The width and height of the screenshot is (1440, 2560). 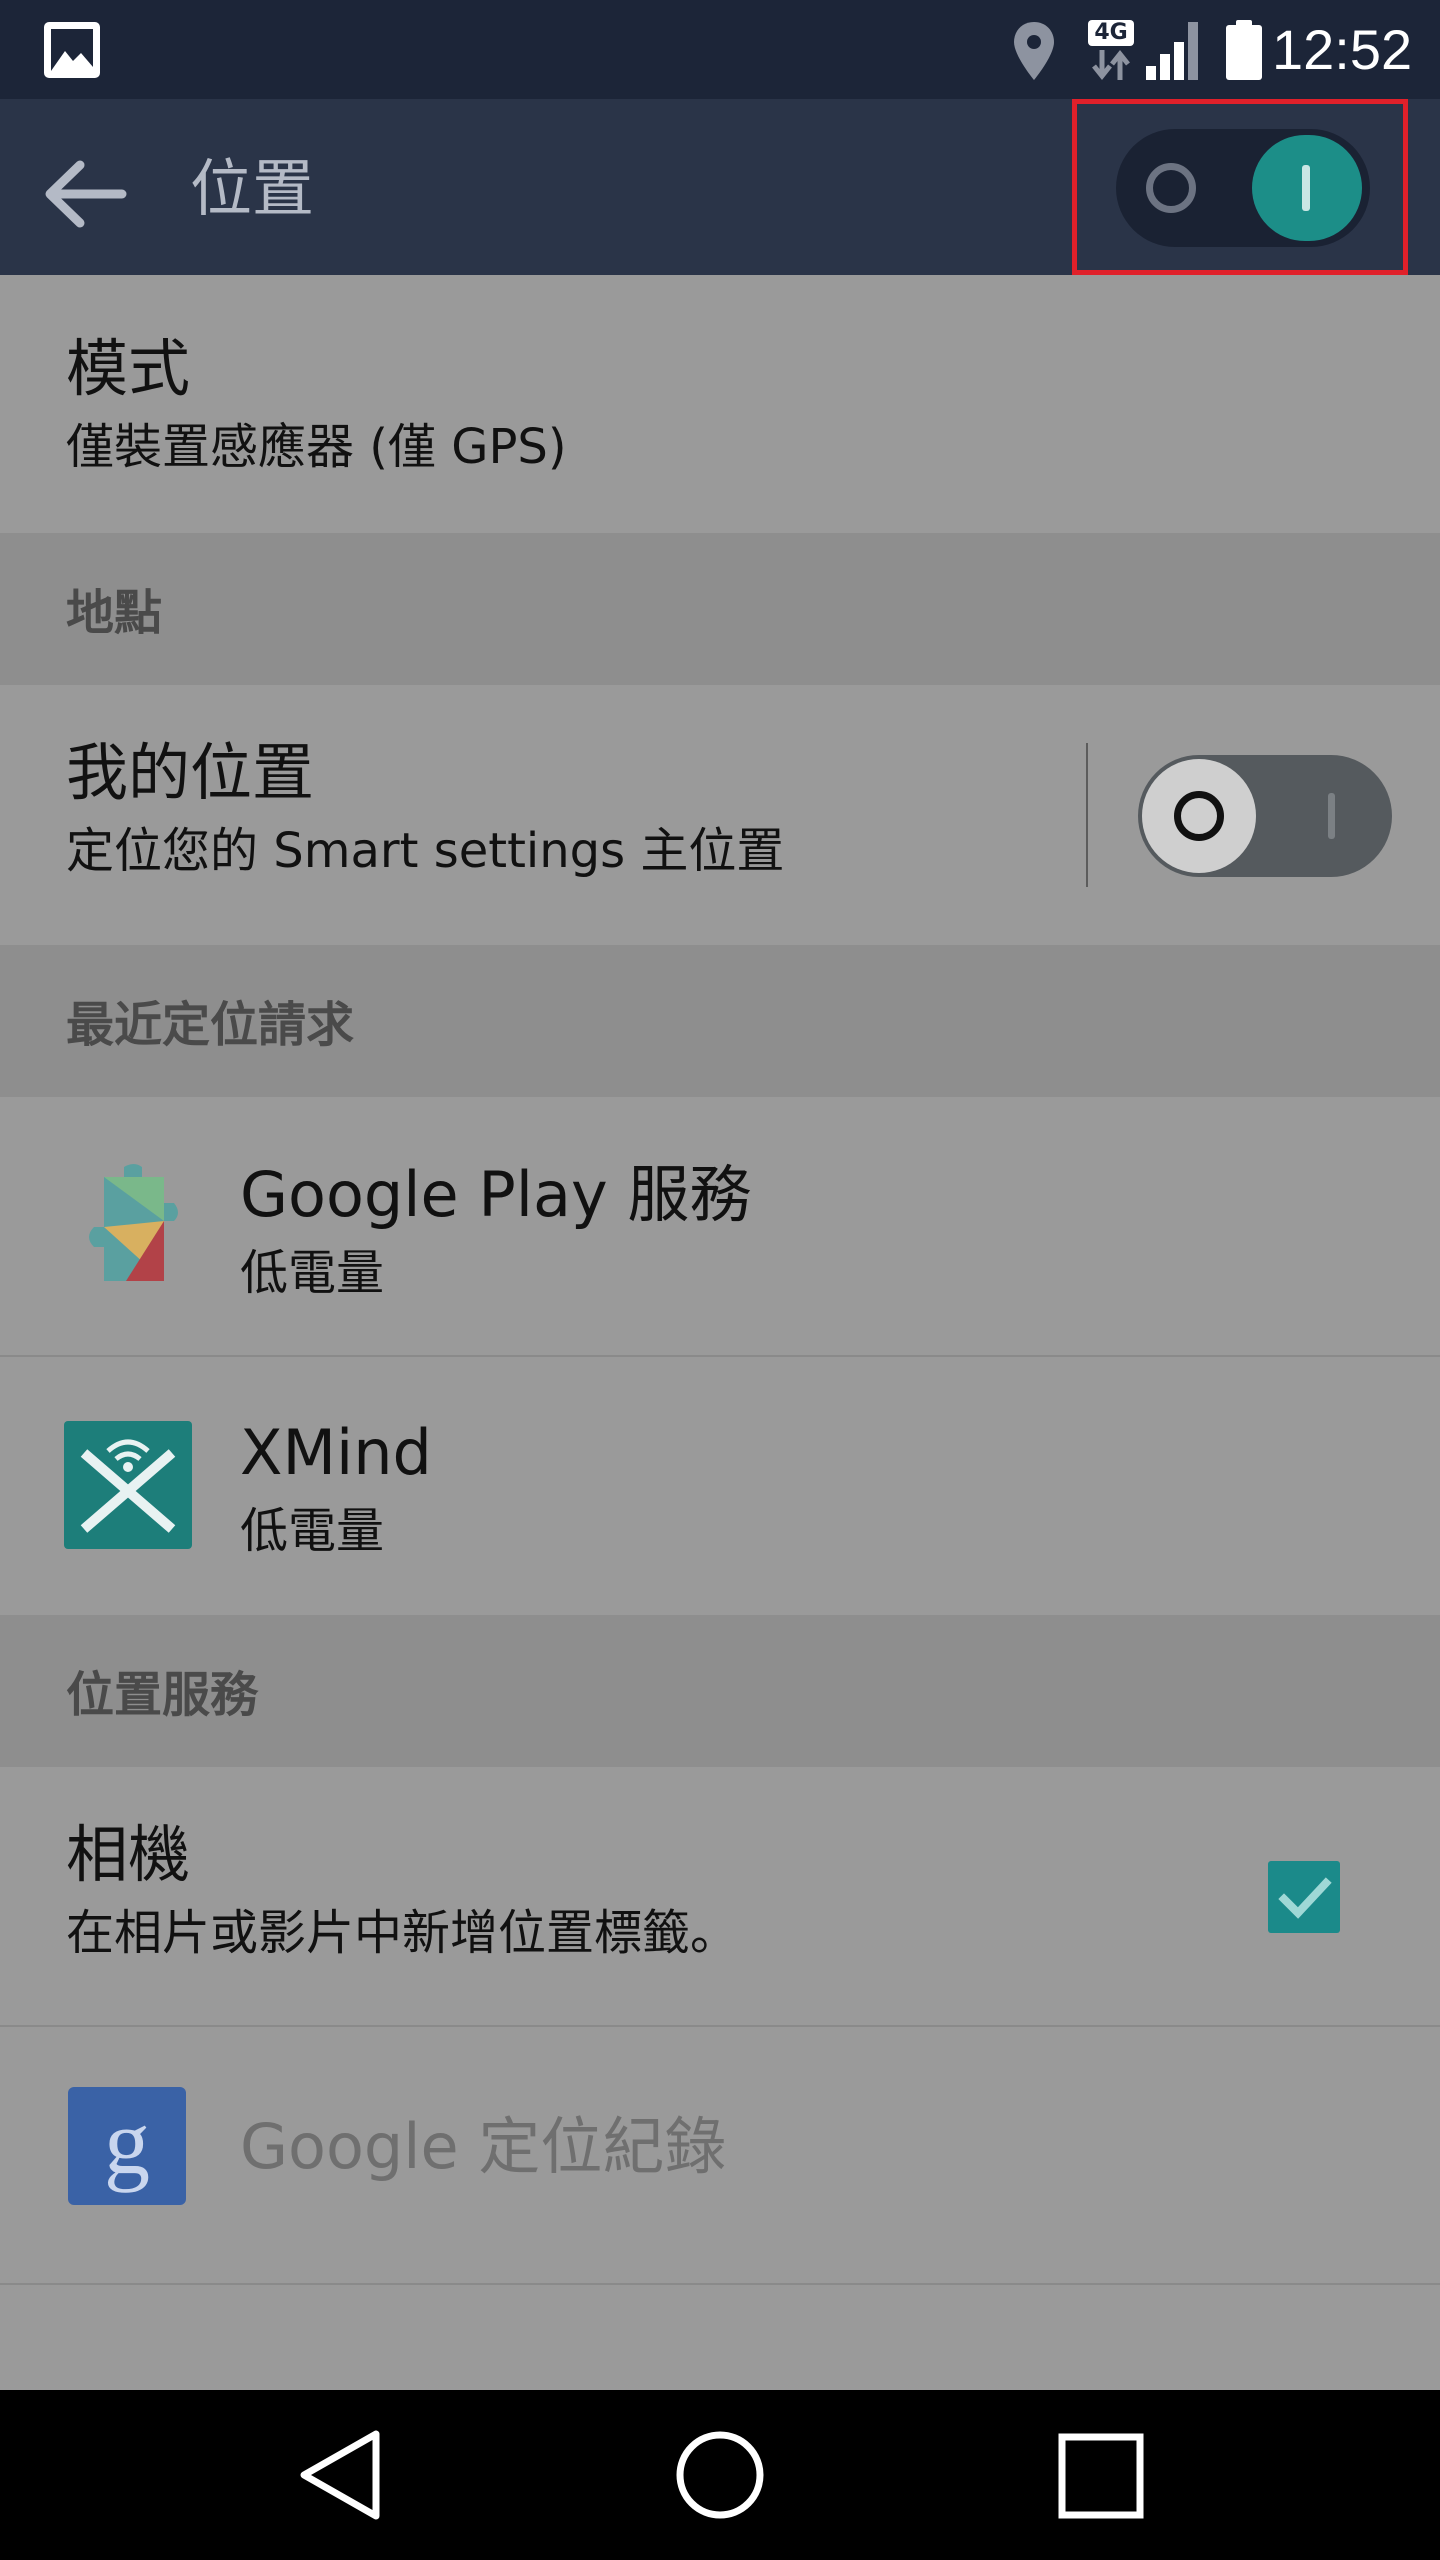 I want to click on nav-home-icon, so click(x=720, y=2475).